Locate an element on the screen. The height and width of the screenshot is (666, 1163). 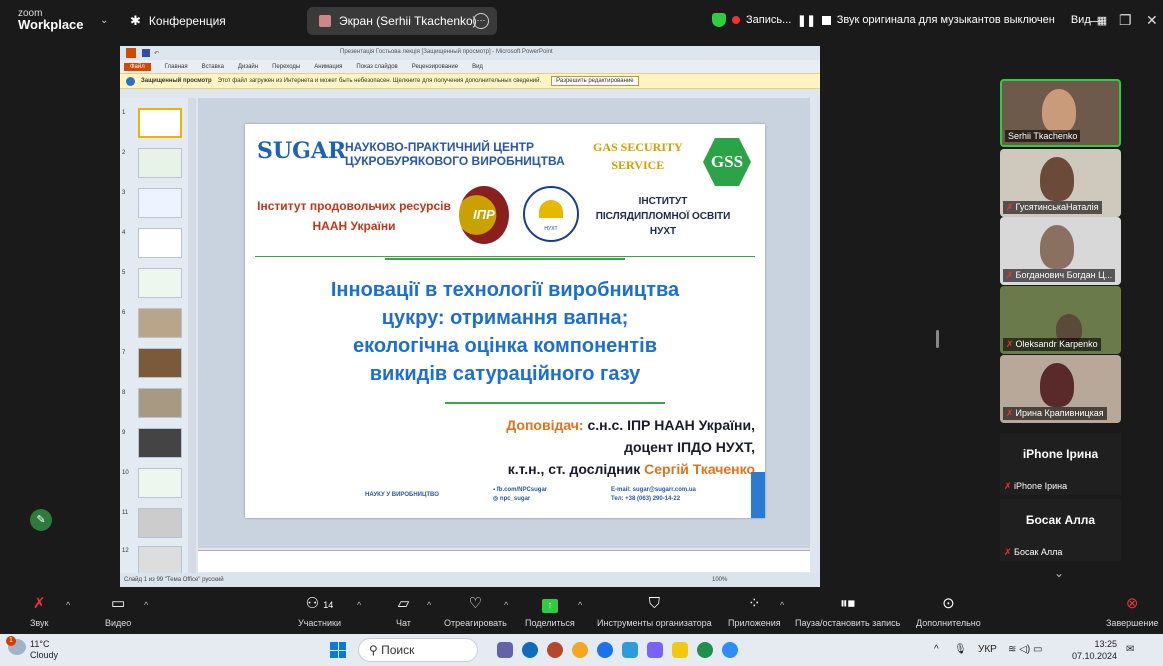
instagram-link: ◎ npc_sugar is located at coordinates (520, 499).